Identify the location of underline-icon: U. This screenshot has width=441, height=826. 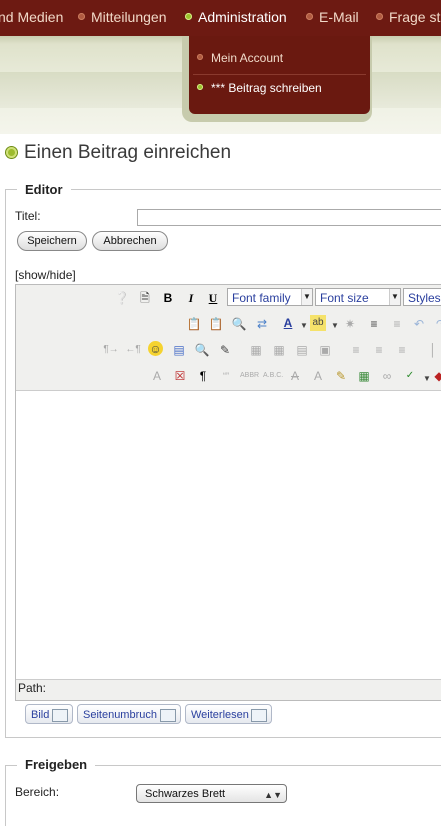
(213, 298).